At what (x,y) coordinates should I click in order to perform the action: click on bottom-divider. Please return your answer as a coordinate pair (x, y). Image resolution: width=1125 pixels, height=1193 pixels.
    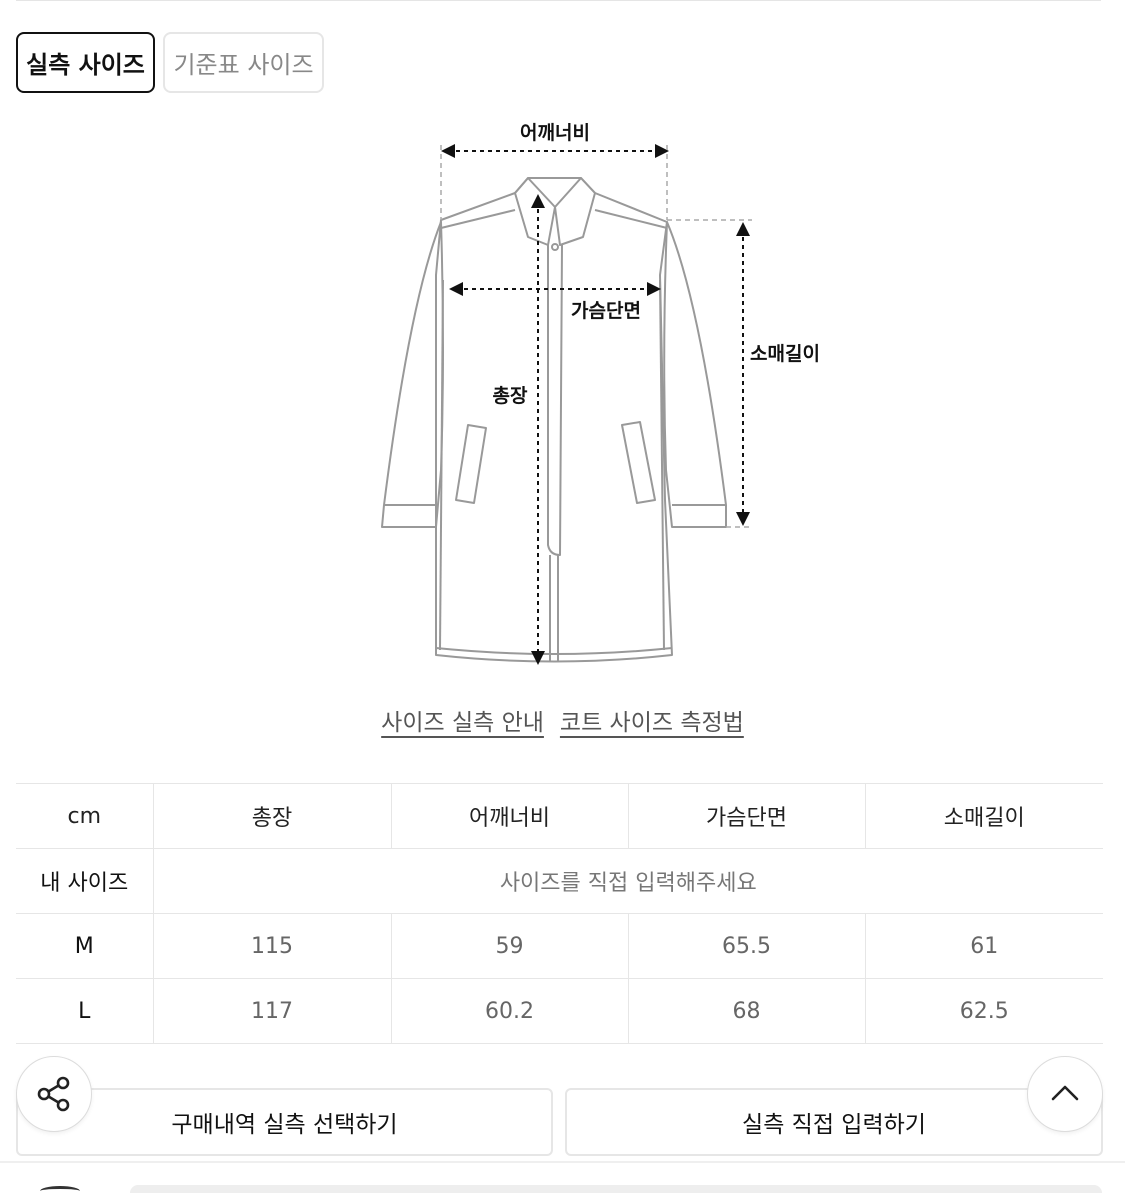
    Looking at the image, I should click on (562, 1162).